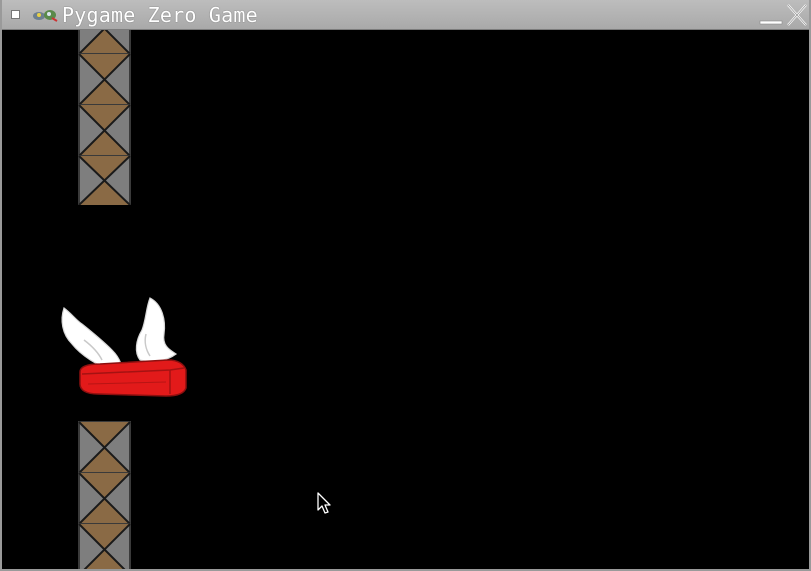 This screenshot has height=571, width=811. I want to click on close-icon, so click(797, 15).